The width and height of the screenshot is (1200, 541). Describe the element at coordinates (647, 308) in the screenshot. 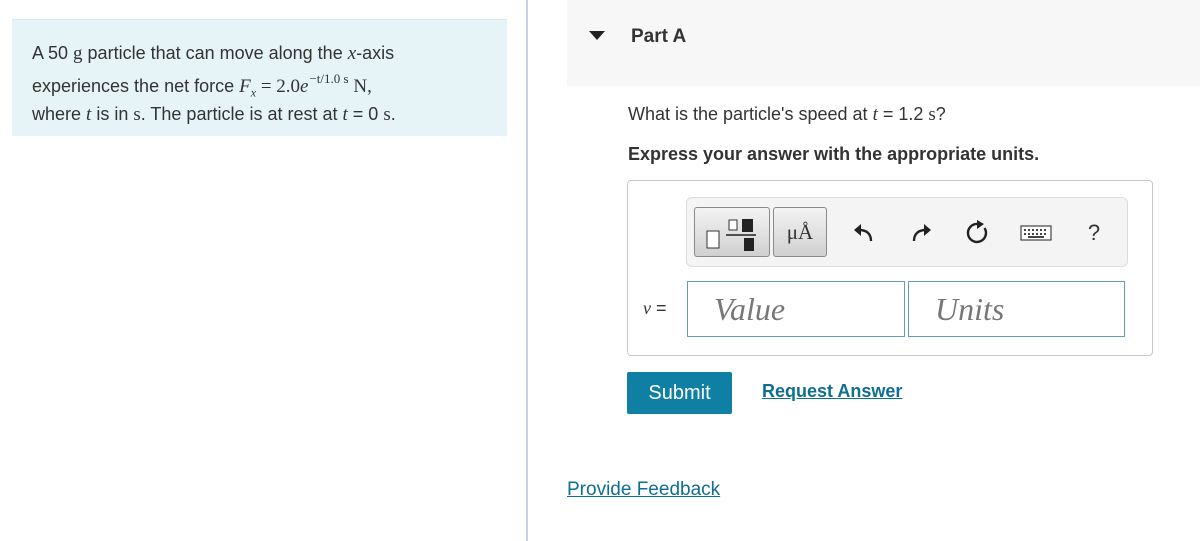

I see `var-v: v` at that location.